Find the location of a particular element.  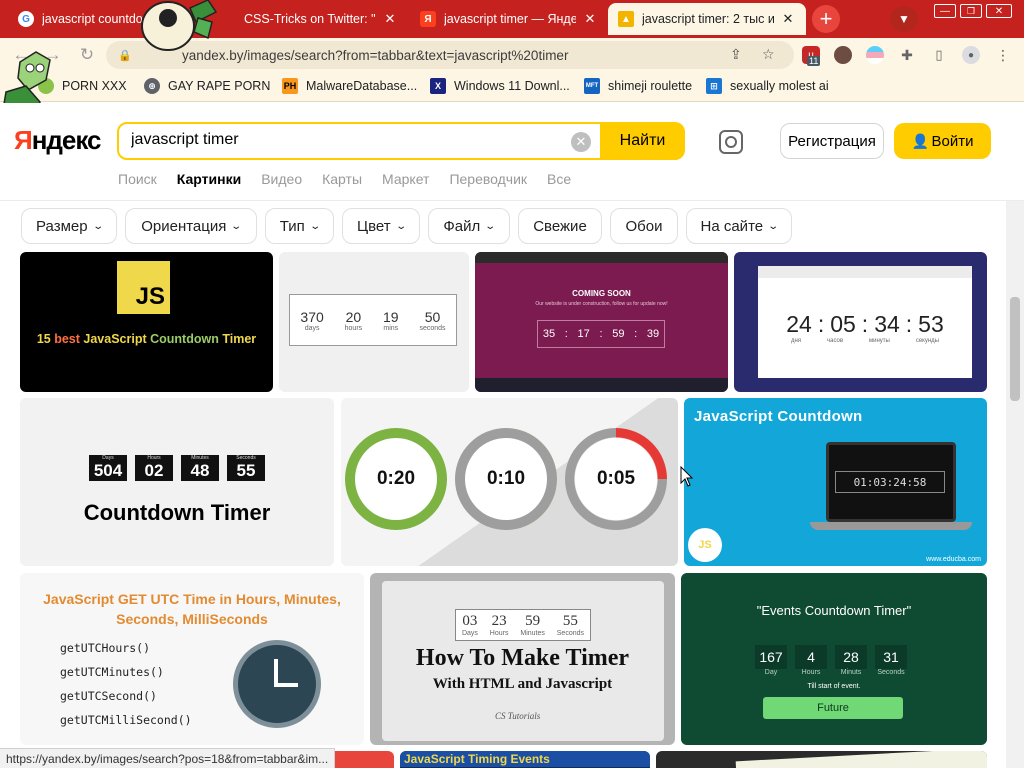

filter-fresh: Свежие is located at coordinates (560, 226).